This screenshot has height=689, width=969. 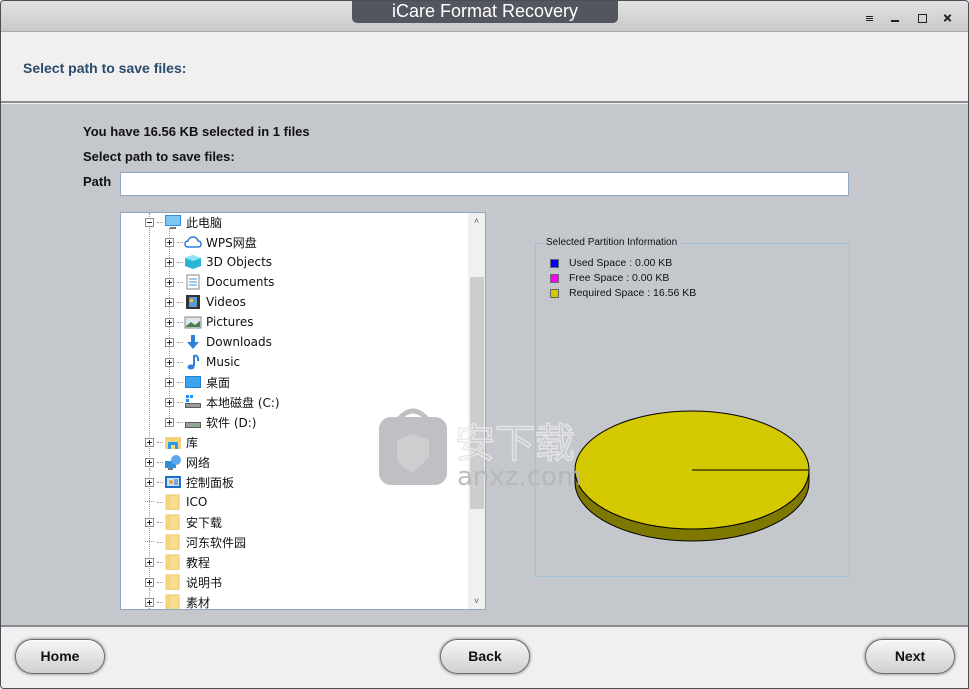 What do you see at coordinates (476, 221) in the screenshot?
I see `scroll-up-icon: ˄` at bounding box center [476, 221].